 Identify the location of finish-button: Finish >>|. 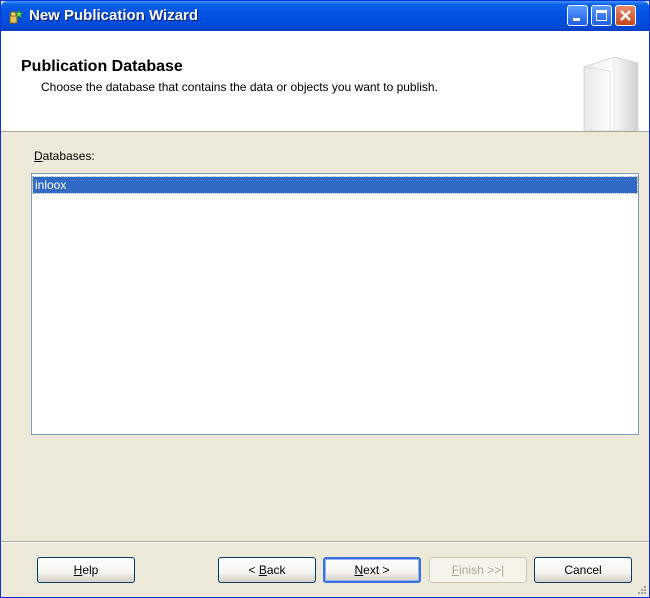
(478, 570).